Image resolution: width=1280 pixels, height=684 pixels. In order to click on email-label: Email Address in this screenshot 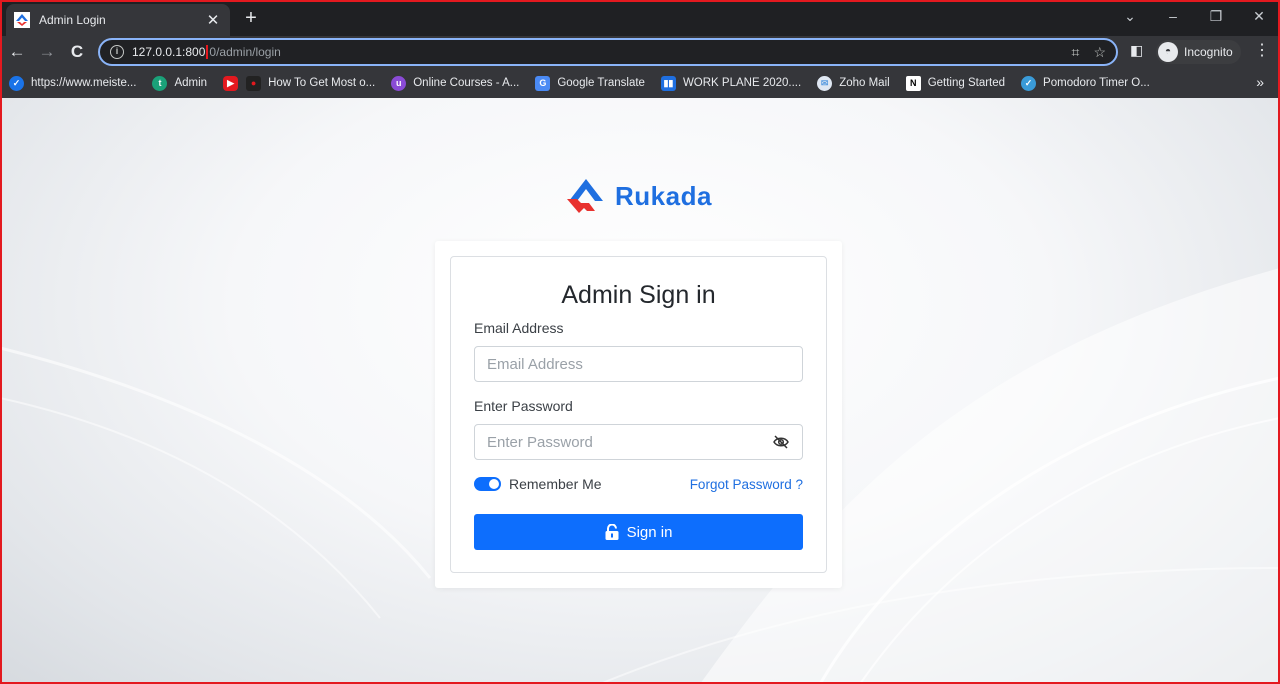, I will do `click(519, 328)`.